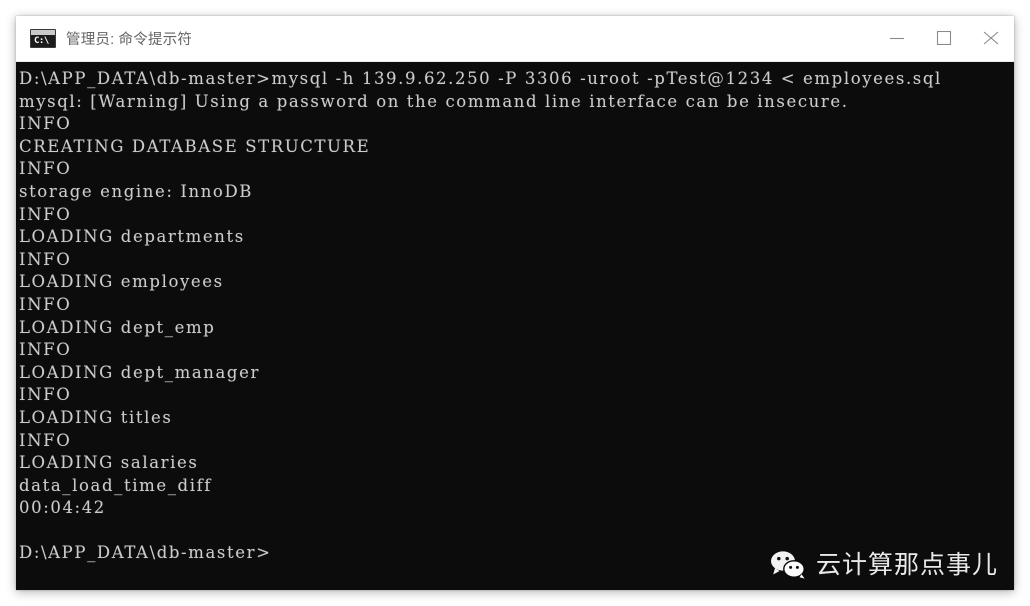  I want to click on minimize-button, so click(896, 38).